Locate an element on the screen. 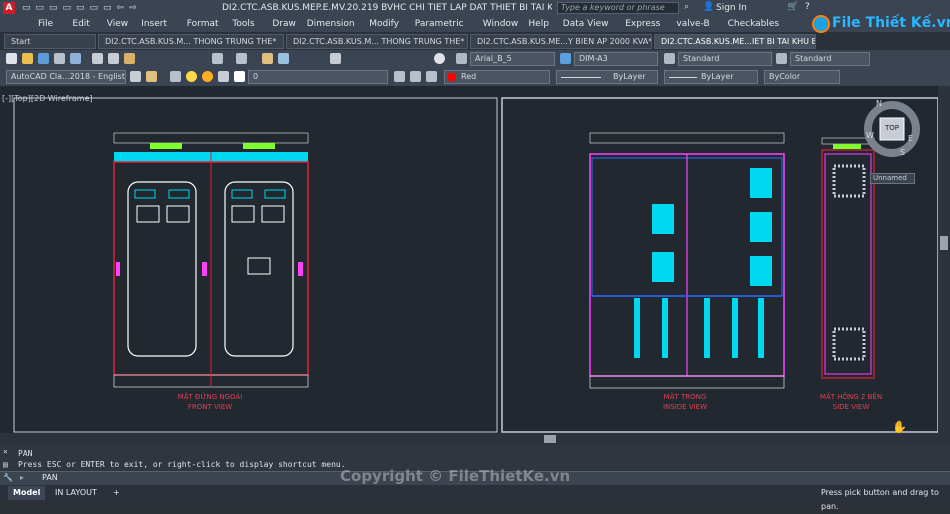  undo-icon is located at coordinates (217, 58).